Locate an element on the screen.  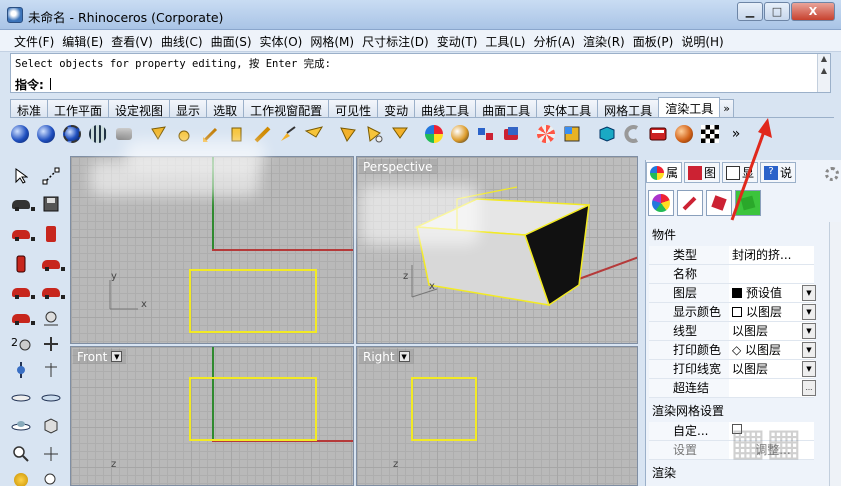
ufo-icon is located at coordinates (21, 426).